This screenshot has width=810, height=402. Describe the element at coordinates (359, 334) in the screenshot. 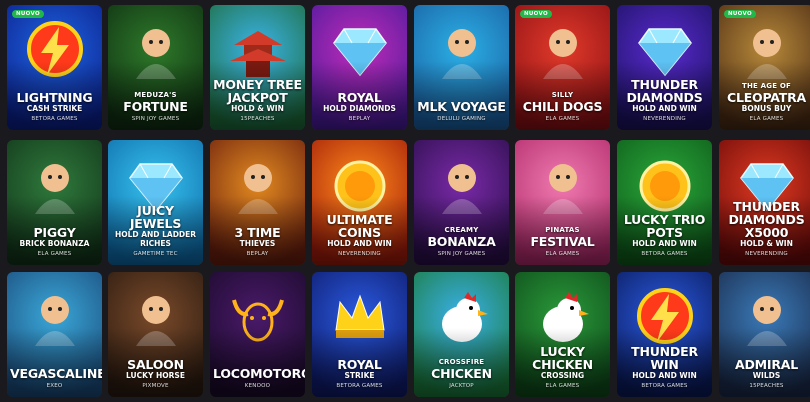

I see `game-tile-royal-strike: ROYAL STRIKE BETORA GAMES` at that location.